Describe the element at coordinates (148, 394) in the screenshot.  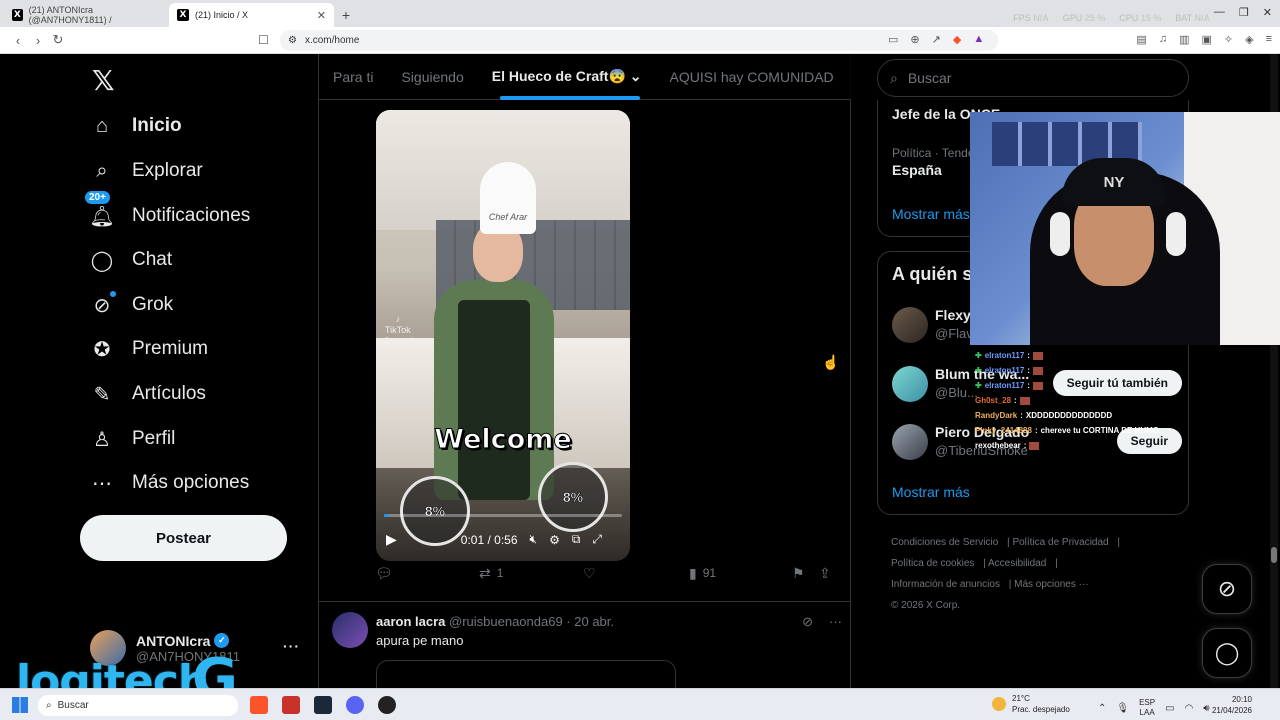
I see `nav-item-articulos: ✎ Artículos` at that location.